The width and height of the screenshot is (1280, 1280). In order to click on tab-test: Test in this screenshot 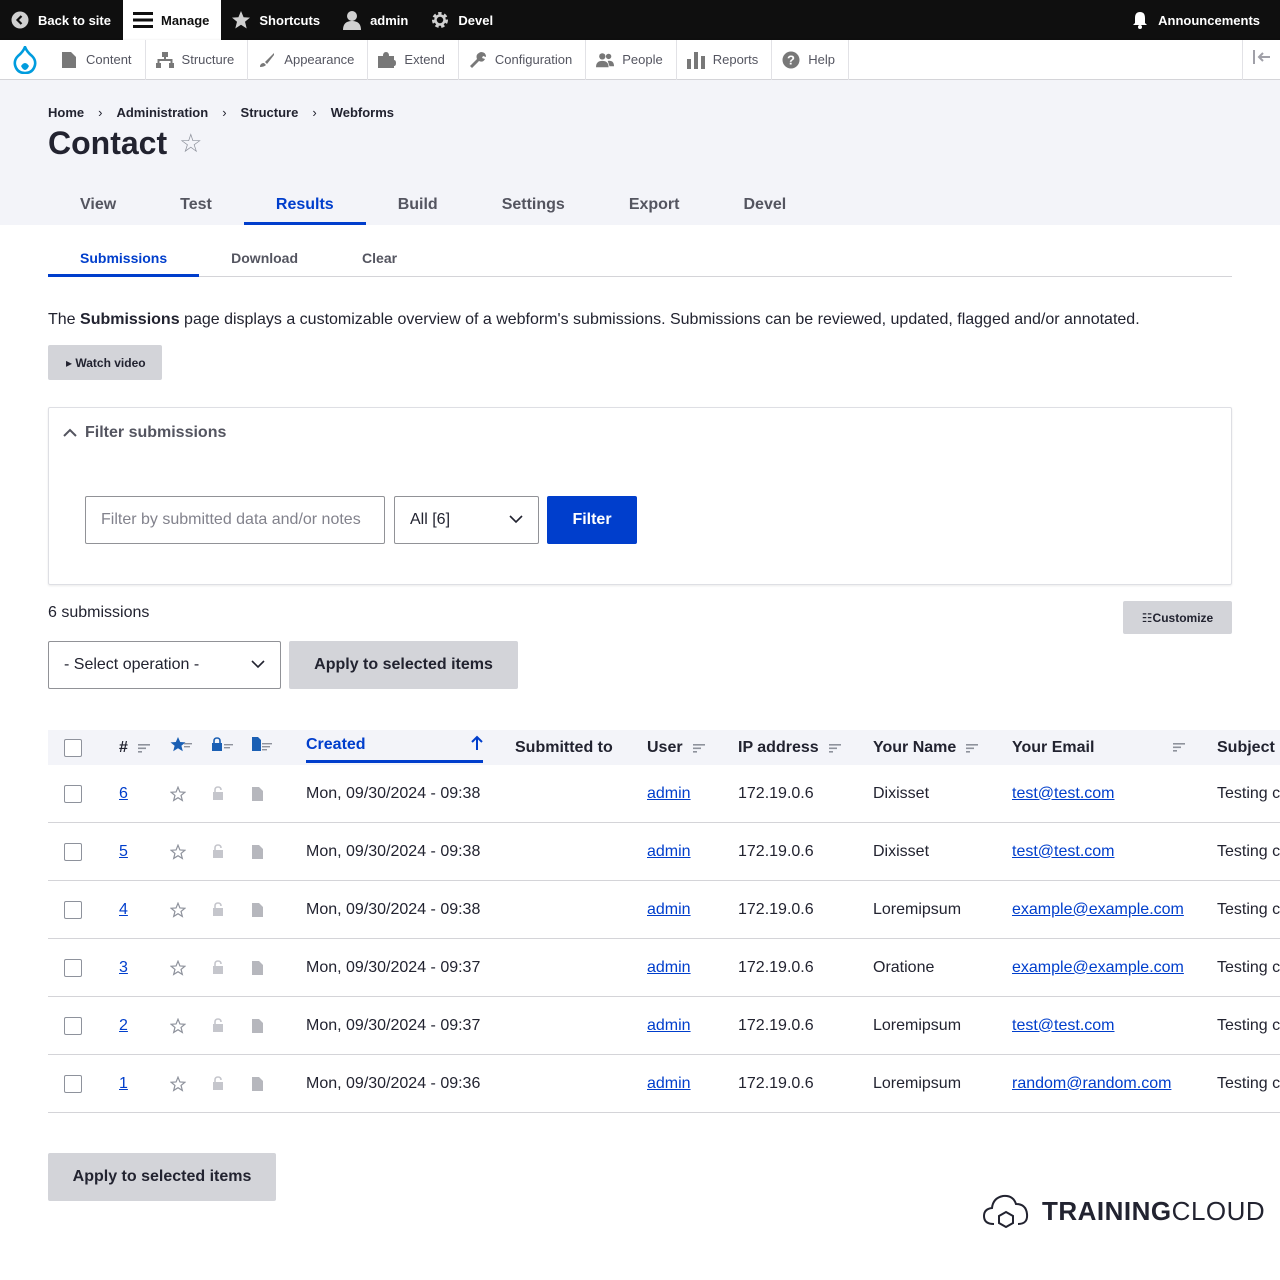, I will do `click(196, 205)`.